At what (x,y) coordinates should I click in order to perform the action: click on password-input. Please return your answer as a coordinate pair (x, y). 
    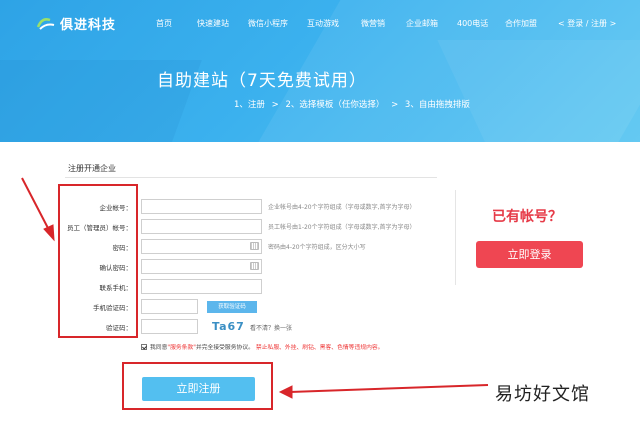
    Looking at the image, I should click on (201, 246).